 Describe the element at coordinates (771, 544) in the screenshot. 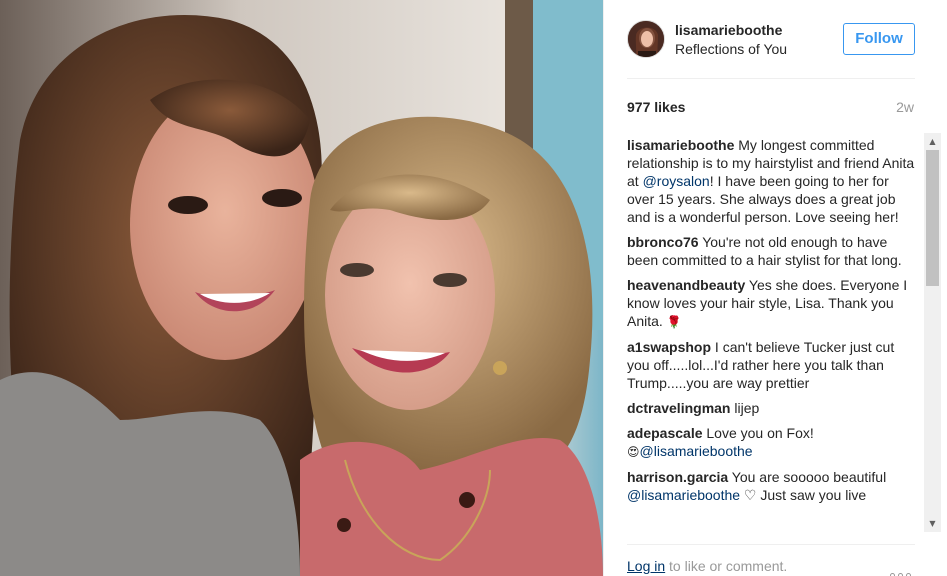

I see `footer-divider` at that location.